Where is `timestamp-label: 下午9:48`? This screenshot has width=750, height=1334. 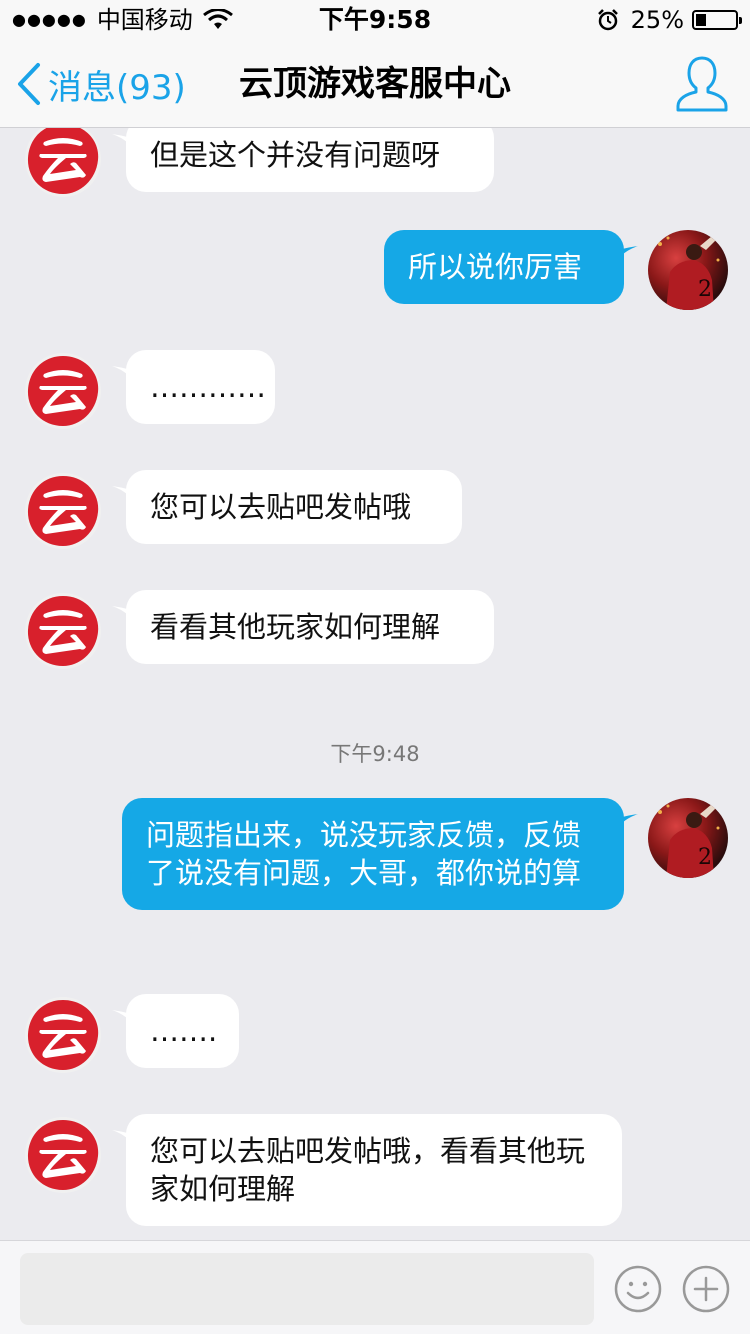 timestamp-label: 下午9:48 is located at coordinates (375, 754).